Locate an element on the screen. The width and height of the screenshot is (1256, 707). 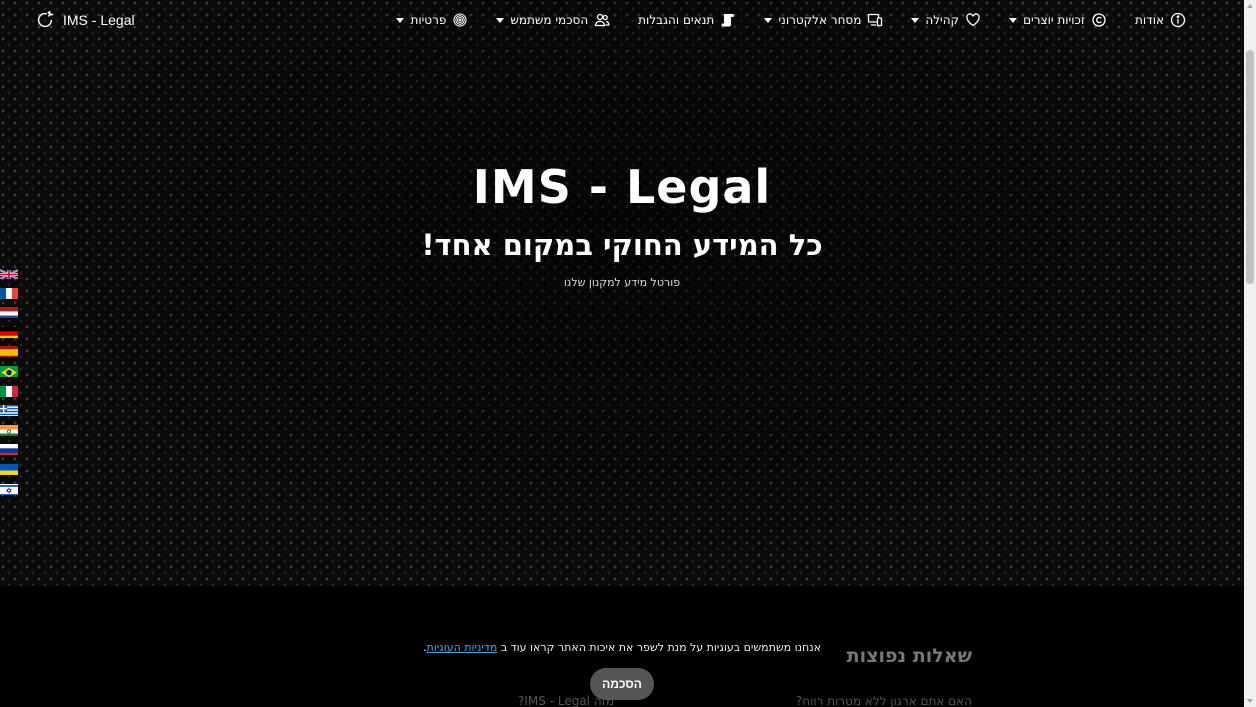
nav-item-label: זכויות יוצרים is located at coordinates (1054, 20).